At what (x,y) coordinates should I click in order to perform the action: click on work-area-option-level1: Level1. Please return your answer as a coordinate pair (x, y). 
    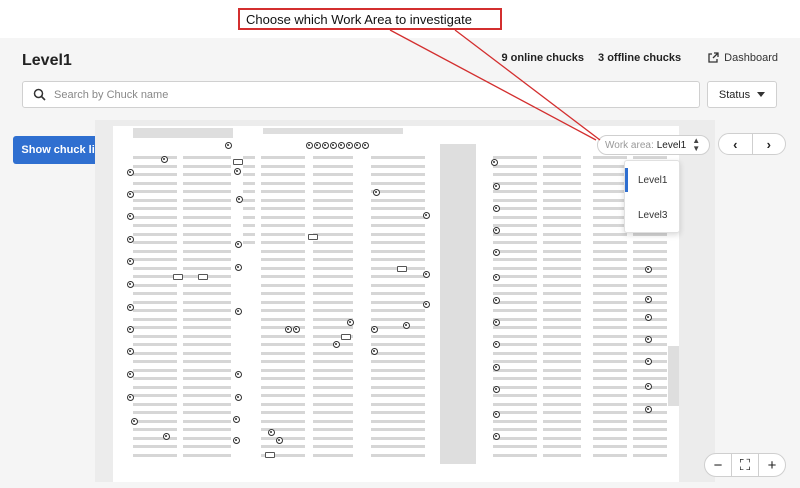
    Looking at the image, I should click on (652, 180).